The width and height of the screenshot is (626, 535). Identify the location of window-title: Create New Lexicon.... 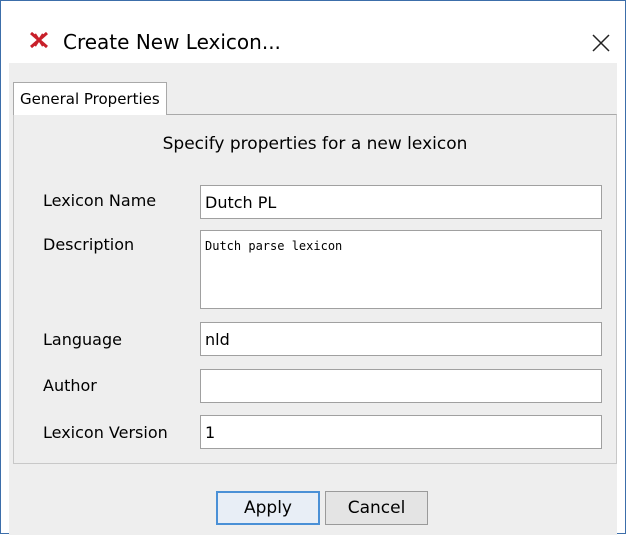
(172, 42).